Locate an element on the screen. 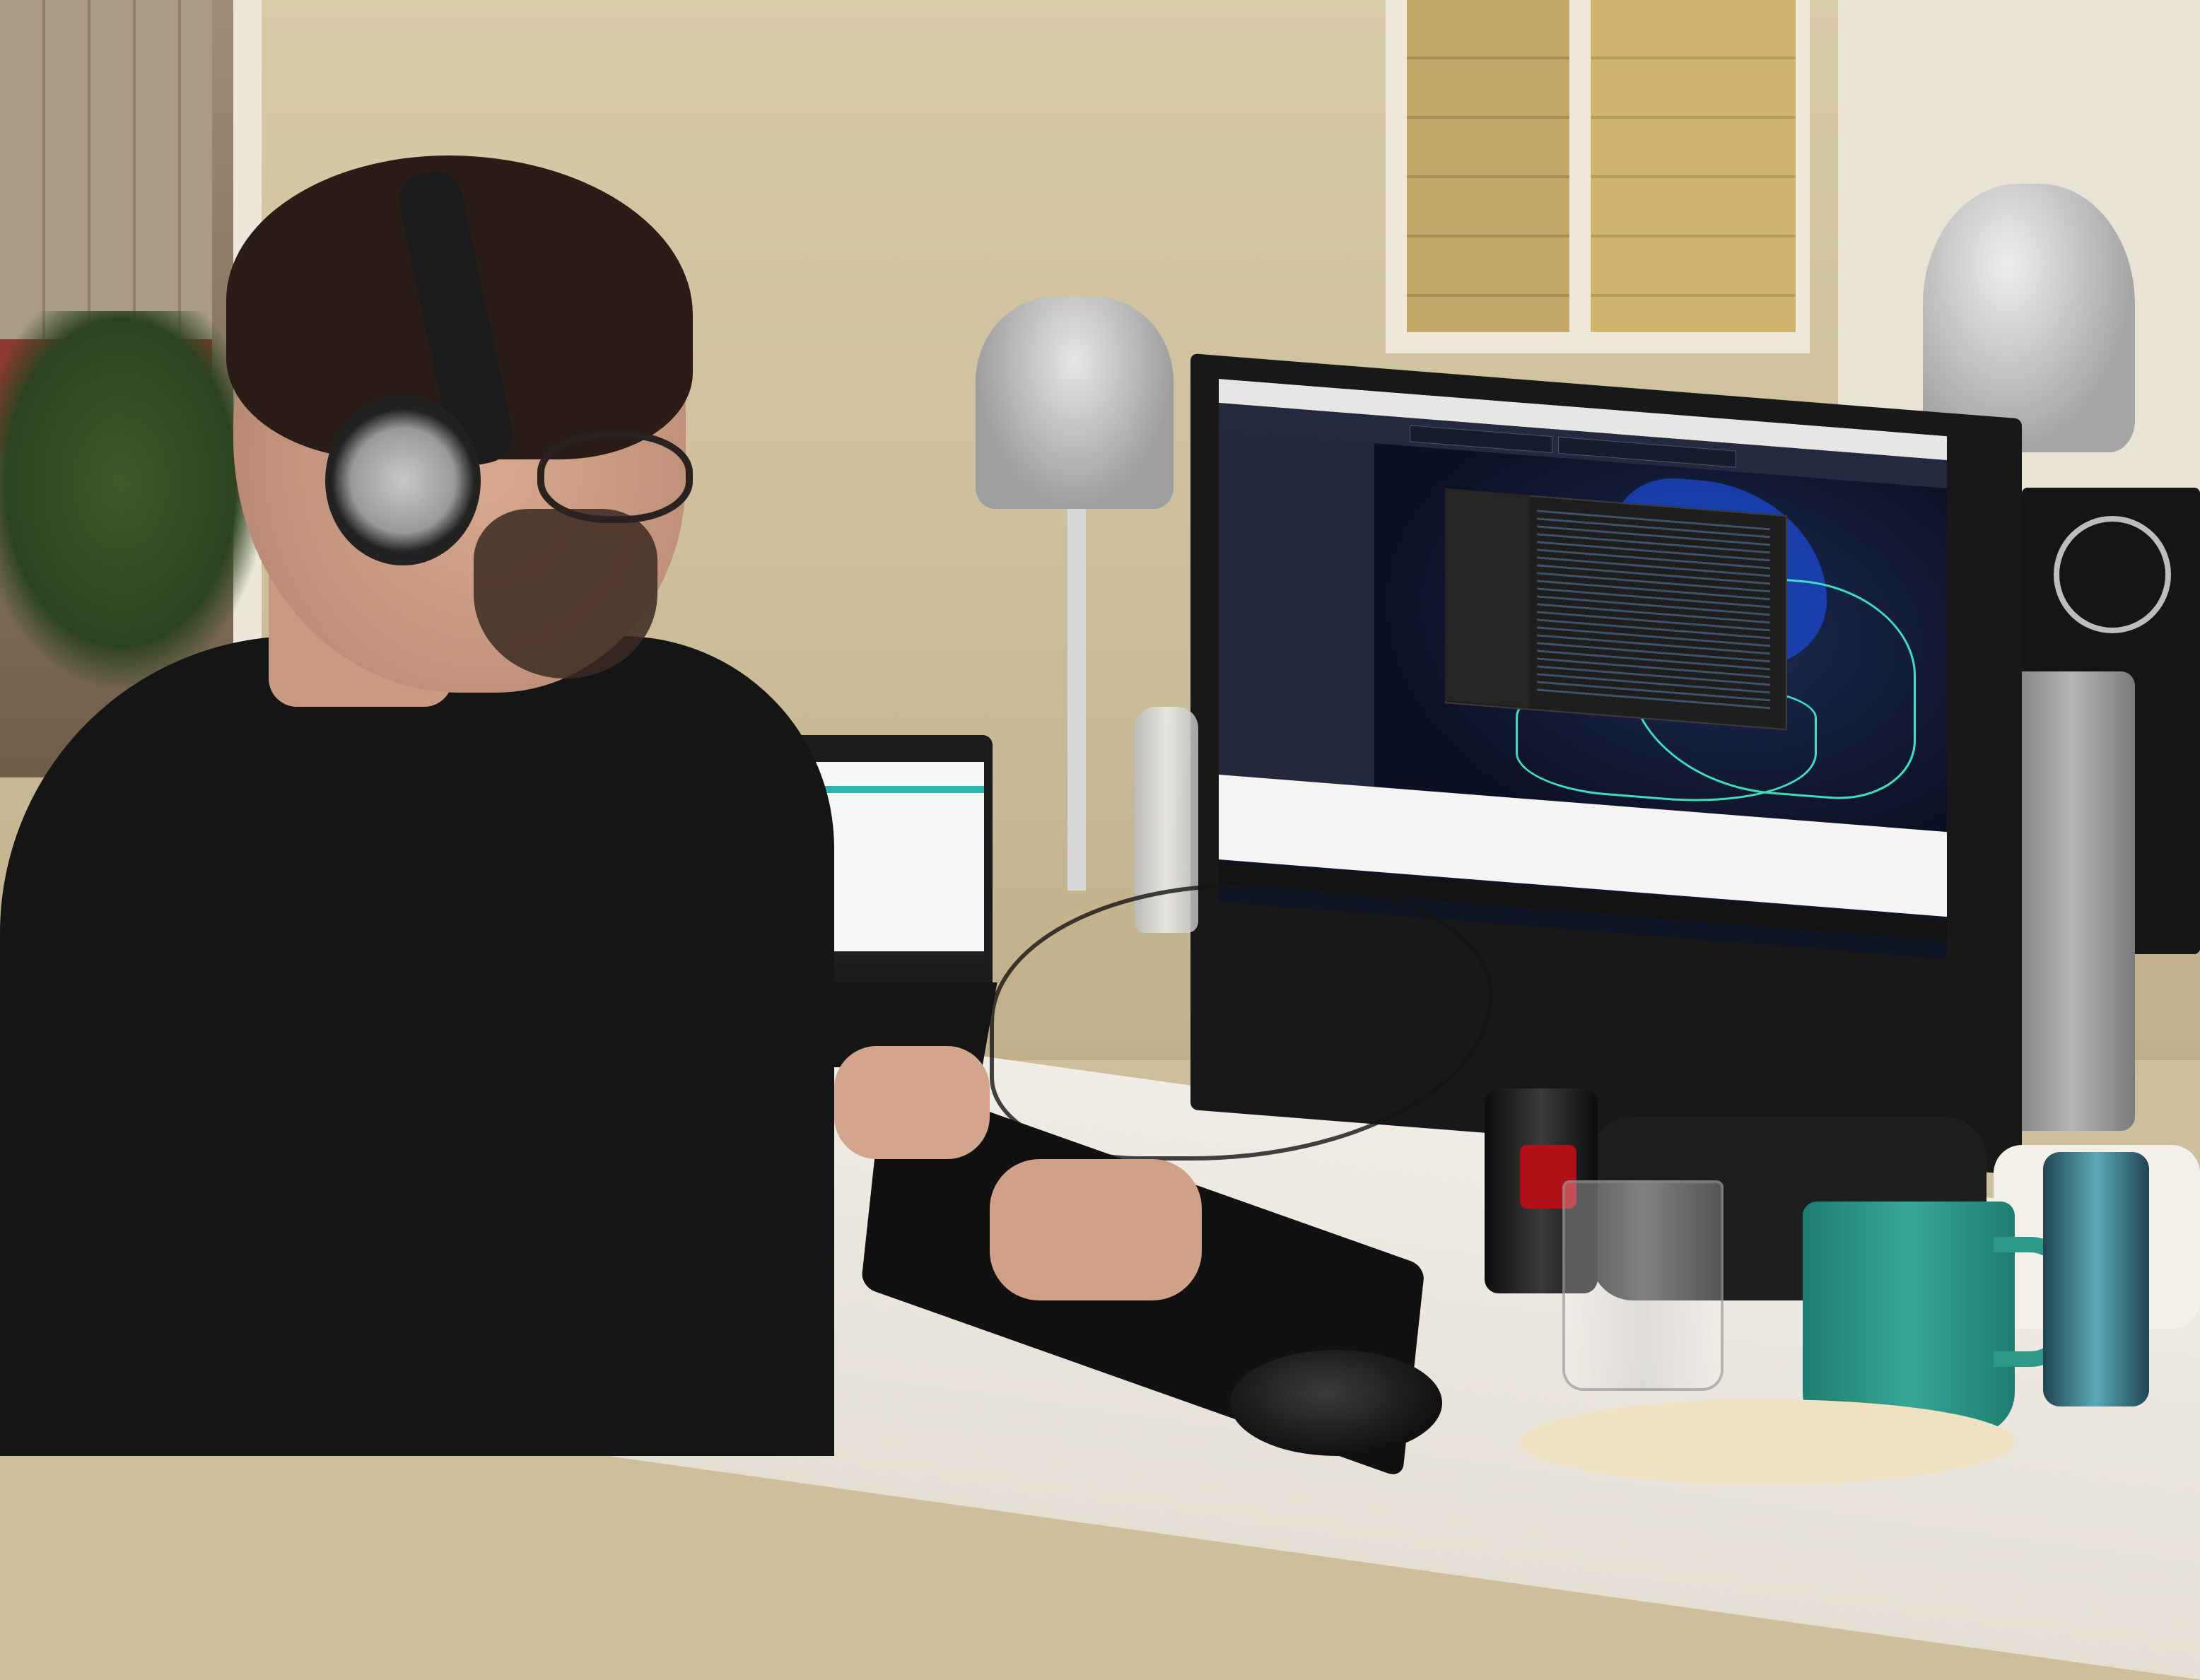 This screenshot has height=1680, width=2200. left-desk-lamp is located at coordinates (1075, 403).